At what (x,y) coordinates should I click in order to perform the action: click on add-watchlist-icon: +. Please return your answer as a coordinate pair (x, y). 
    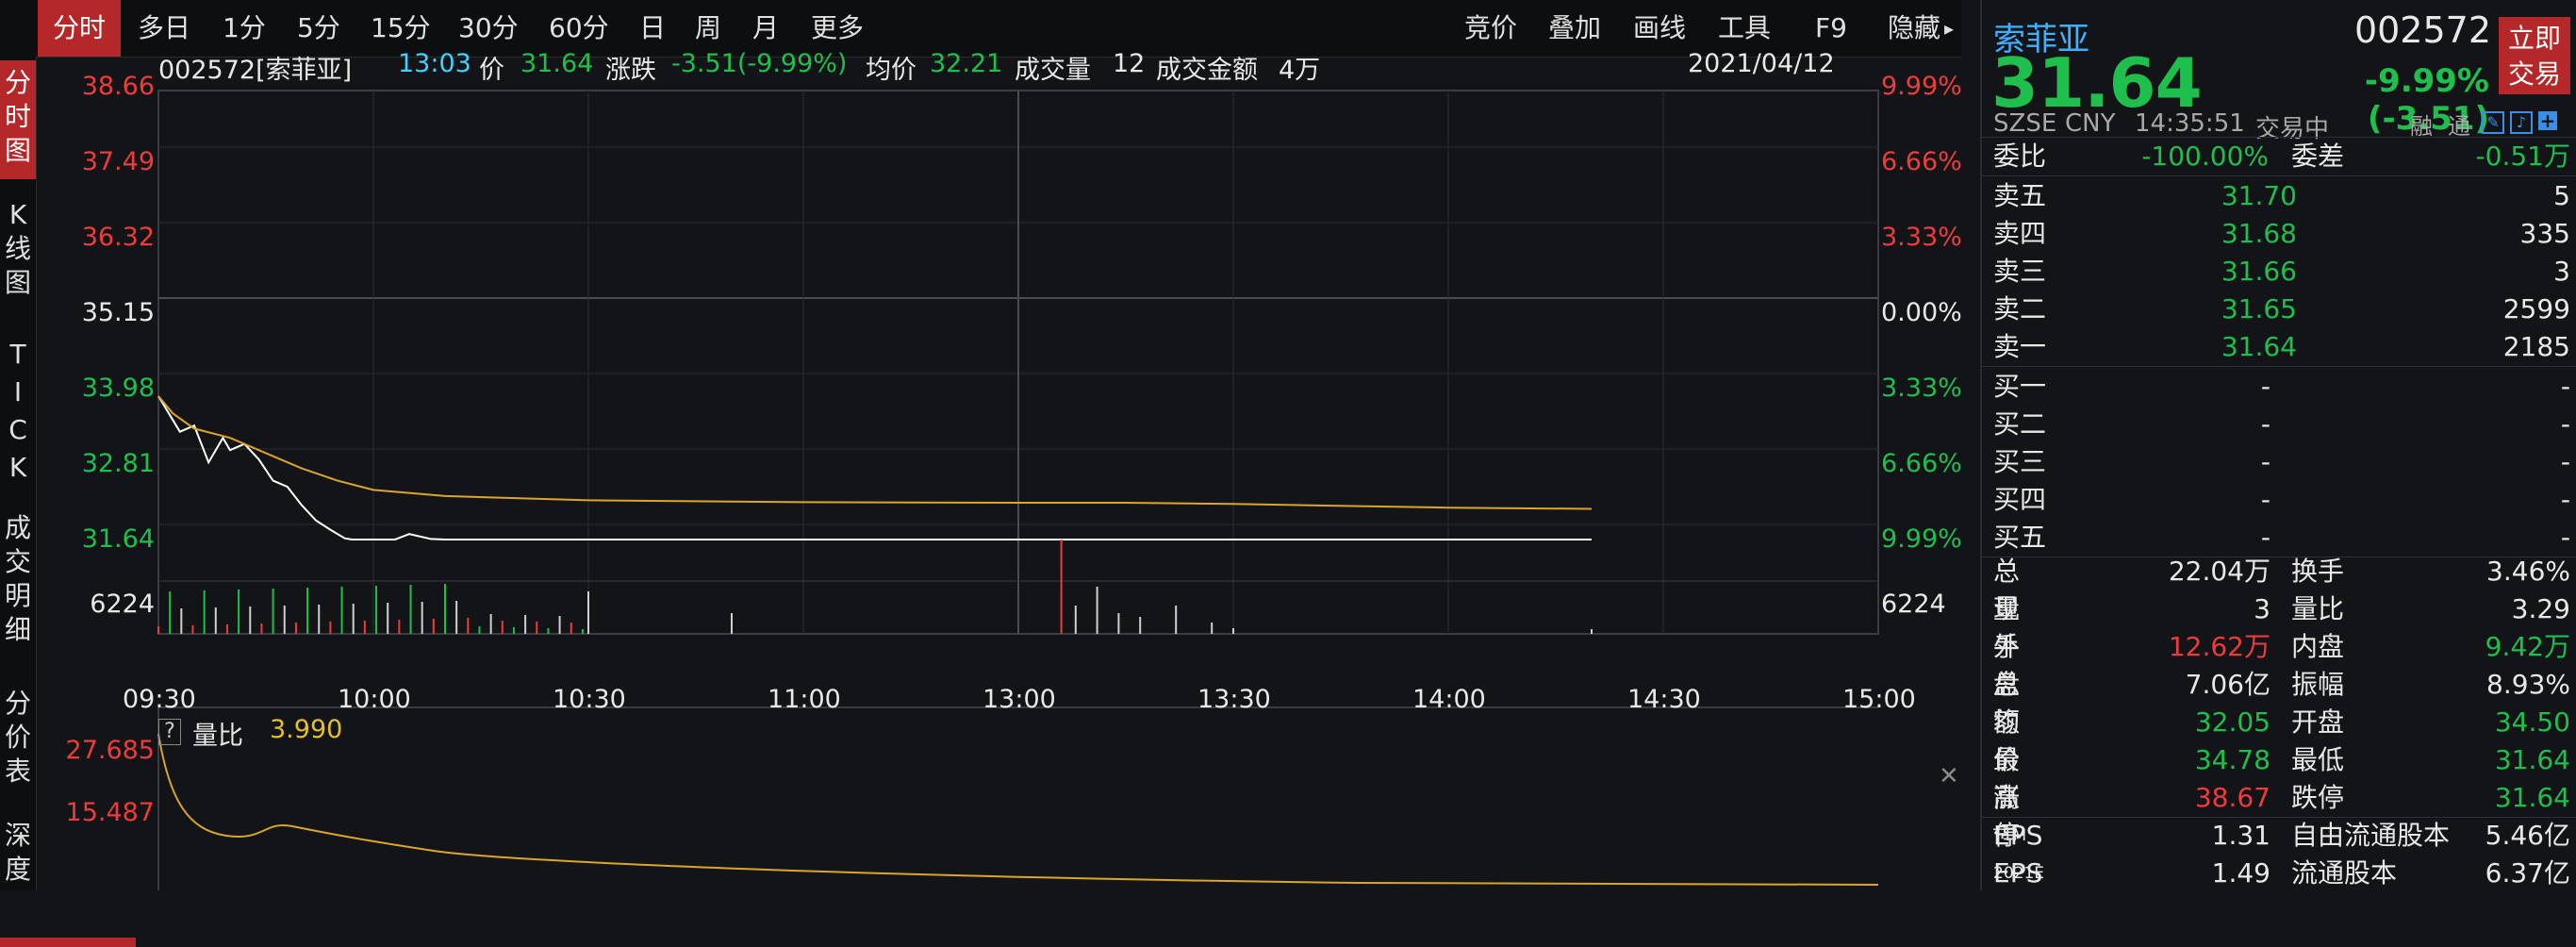
    Looking at the image, I should click on (2547, 121).